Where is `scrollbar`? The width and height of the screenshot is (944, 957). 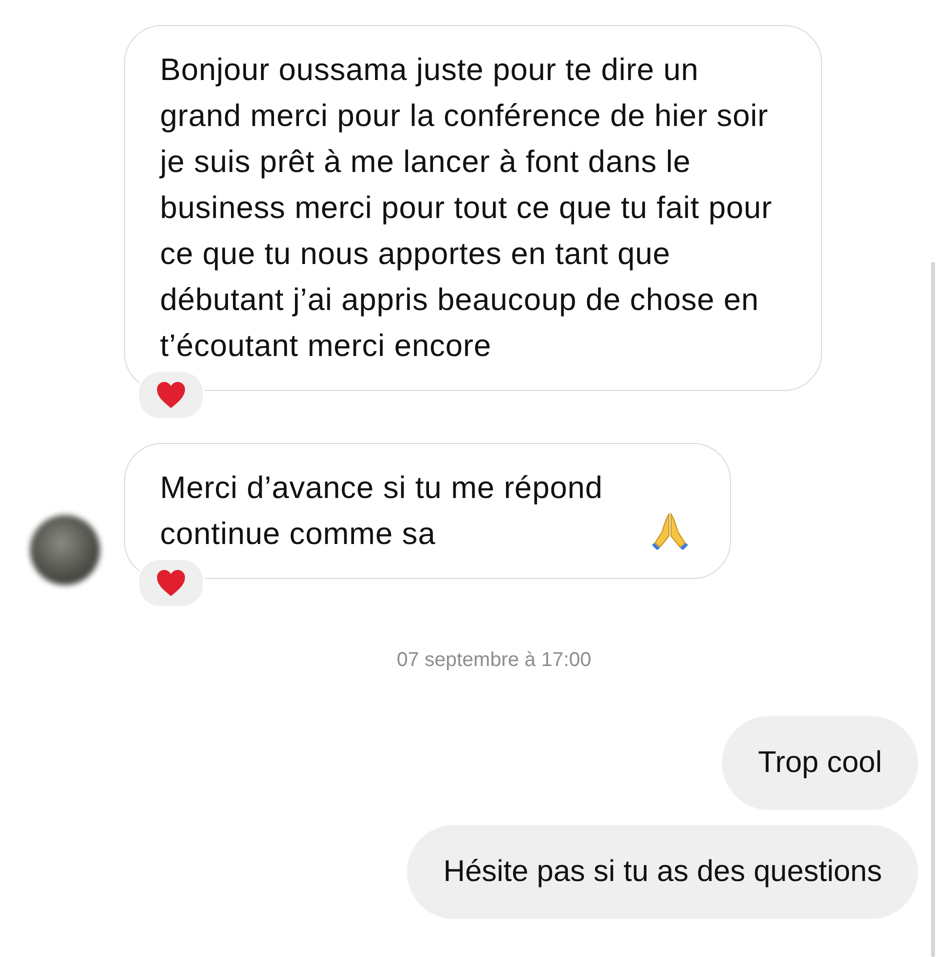
scrollbar is located at coordinates (933, 609).